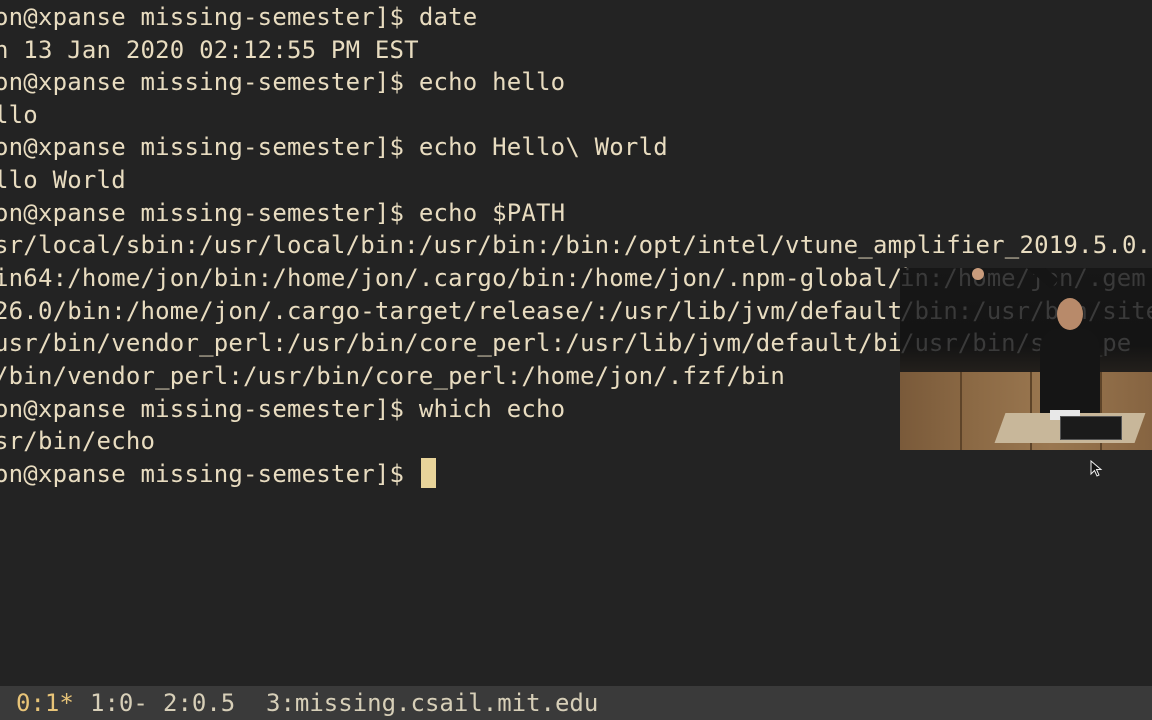 Image resolution: width=1152 pixels, height=720 pixels. I want to click on lecturer-head, so click(1070, 314).